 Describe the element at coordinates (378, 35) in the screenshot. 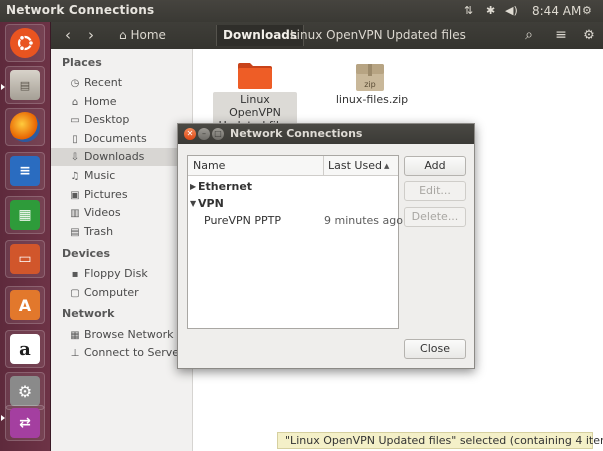

I see `breadcrumb-linux-openvpn: Linux OpenVPN Updated files` at that location.